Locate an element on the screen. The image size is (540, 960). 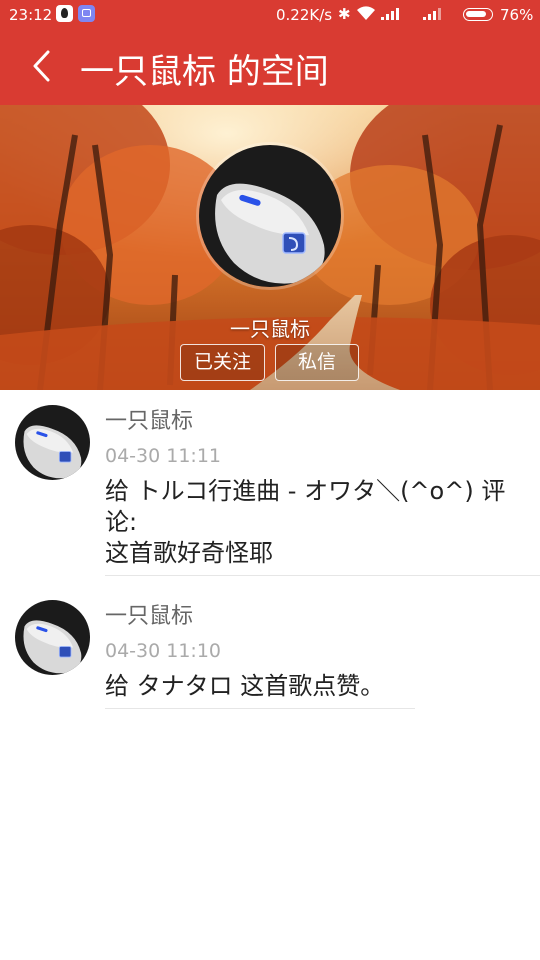
network-speed: 0.22K/s is located at coordinates (304, 15).